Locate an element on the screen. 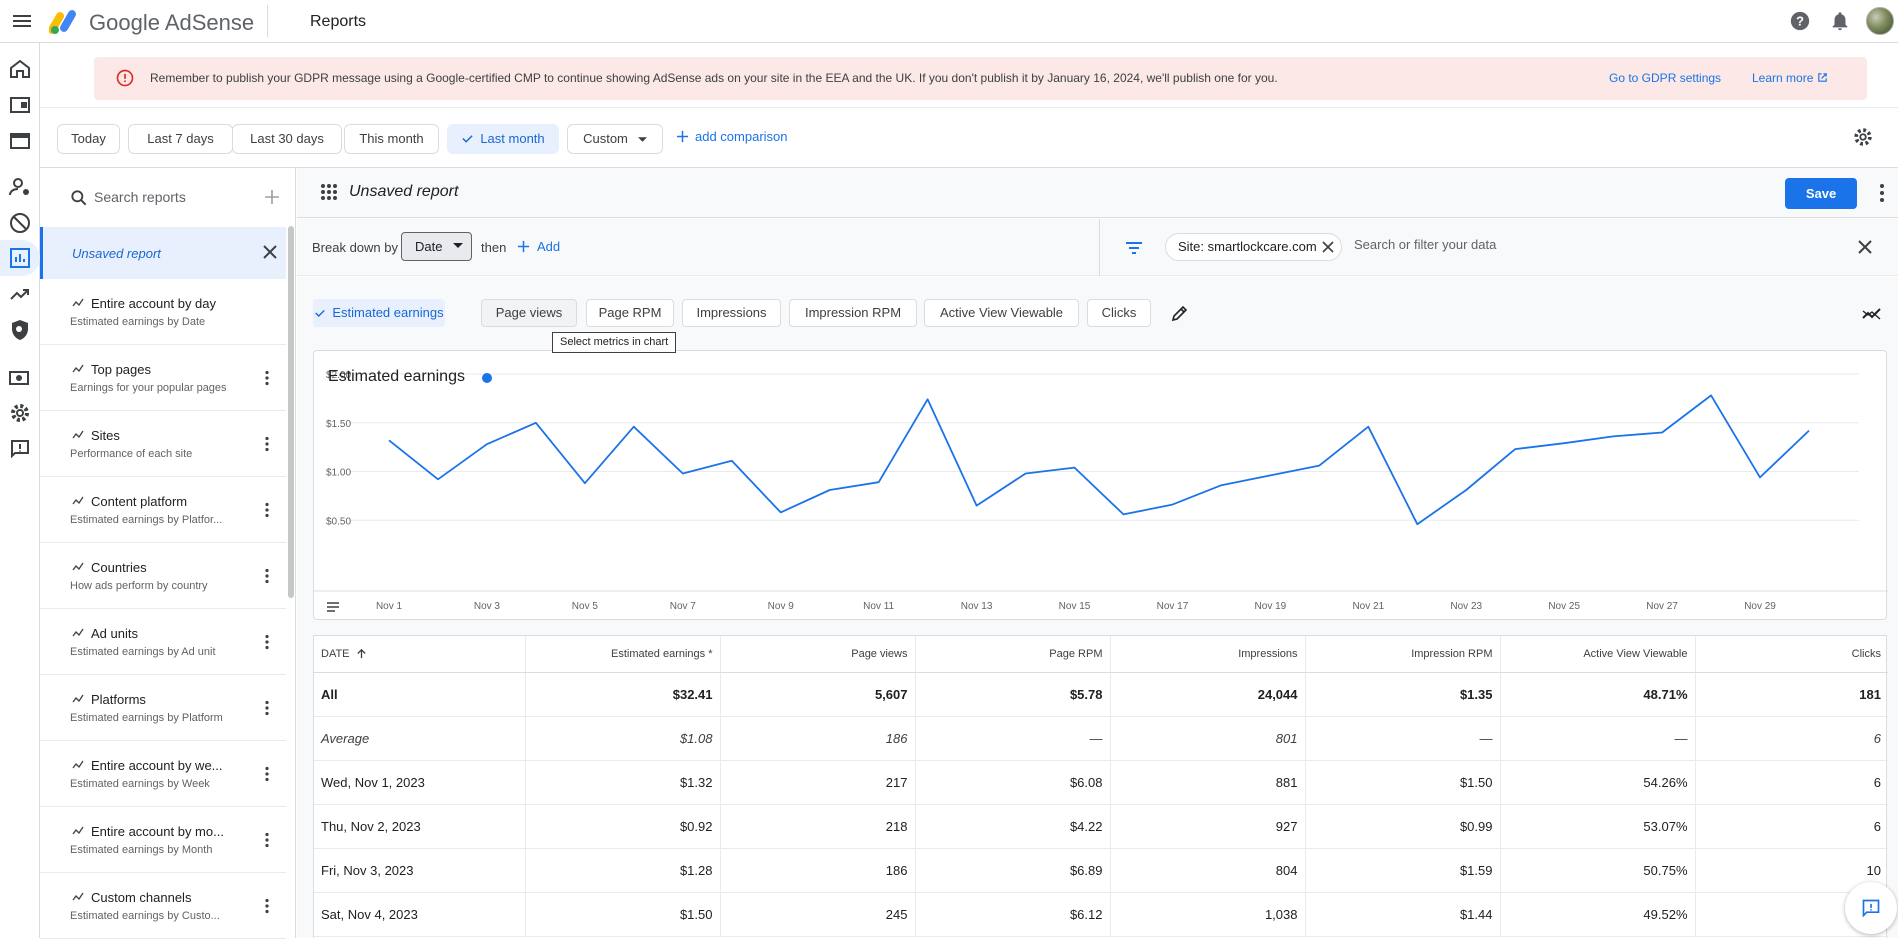  metric-chip-impressions: Impressions is located at coordinates (731, 313).